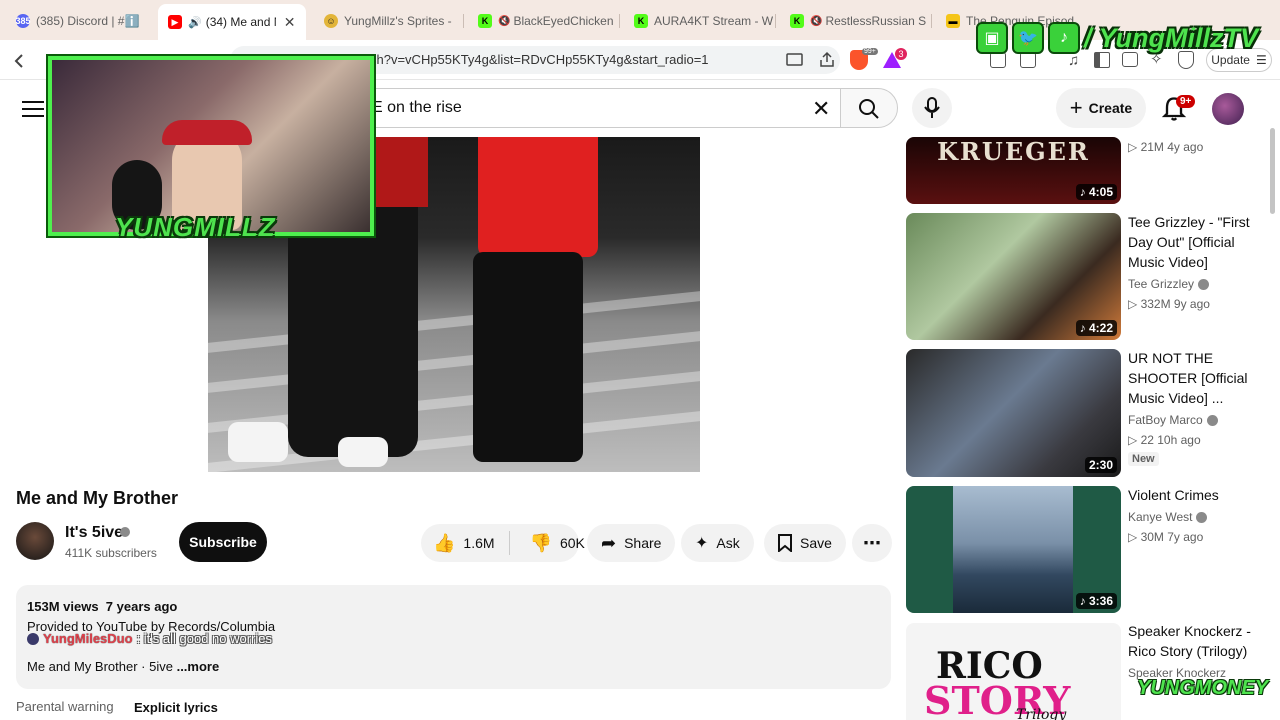 The height and width of the screenshot is (720, 1280). I want to click on share-button: ➦ Share, so click(631, 543).